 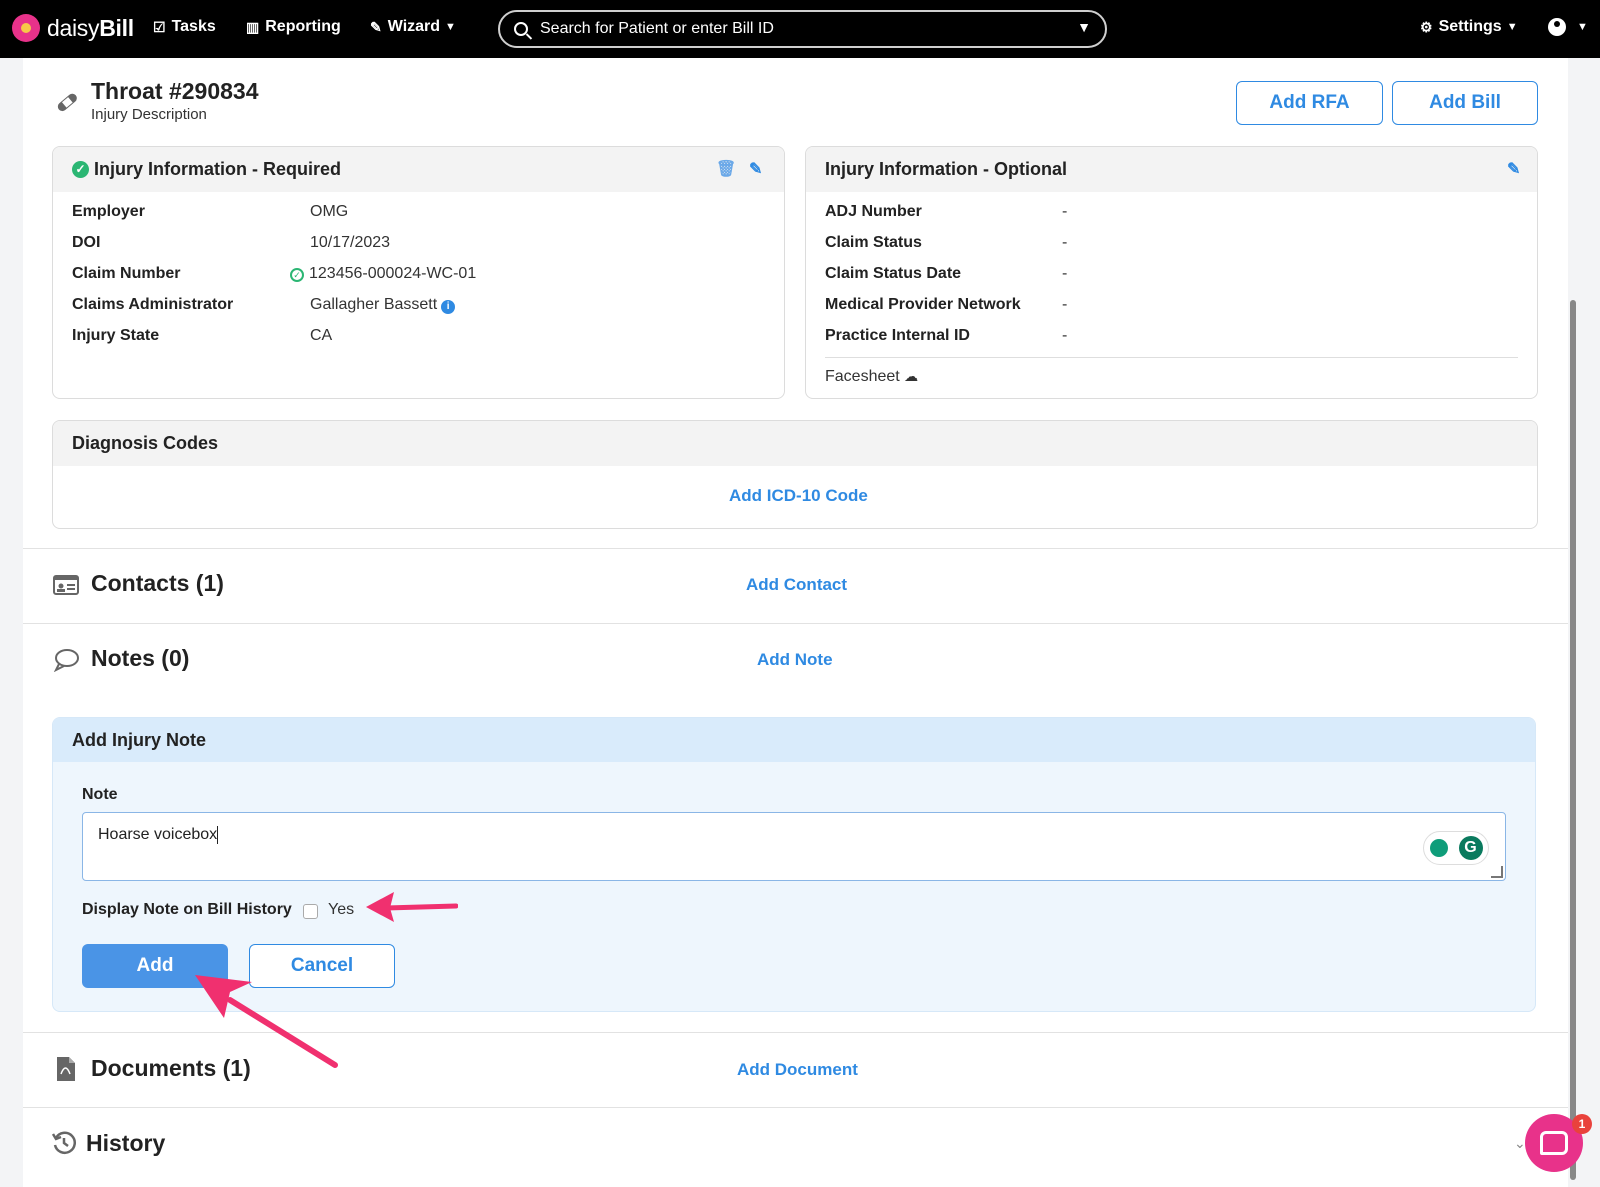 I want to click on claim-status-date-value: -, so click(x=1065, y=273).